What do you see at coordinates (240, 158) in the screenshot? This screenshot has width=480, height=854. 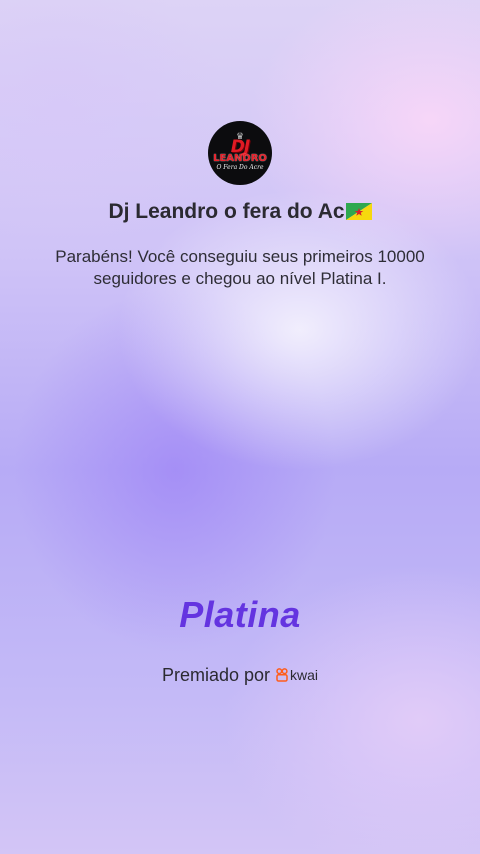 I see `avatar-logo-mid: LEANDRO` at bounding box center [240, 158].